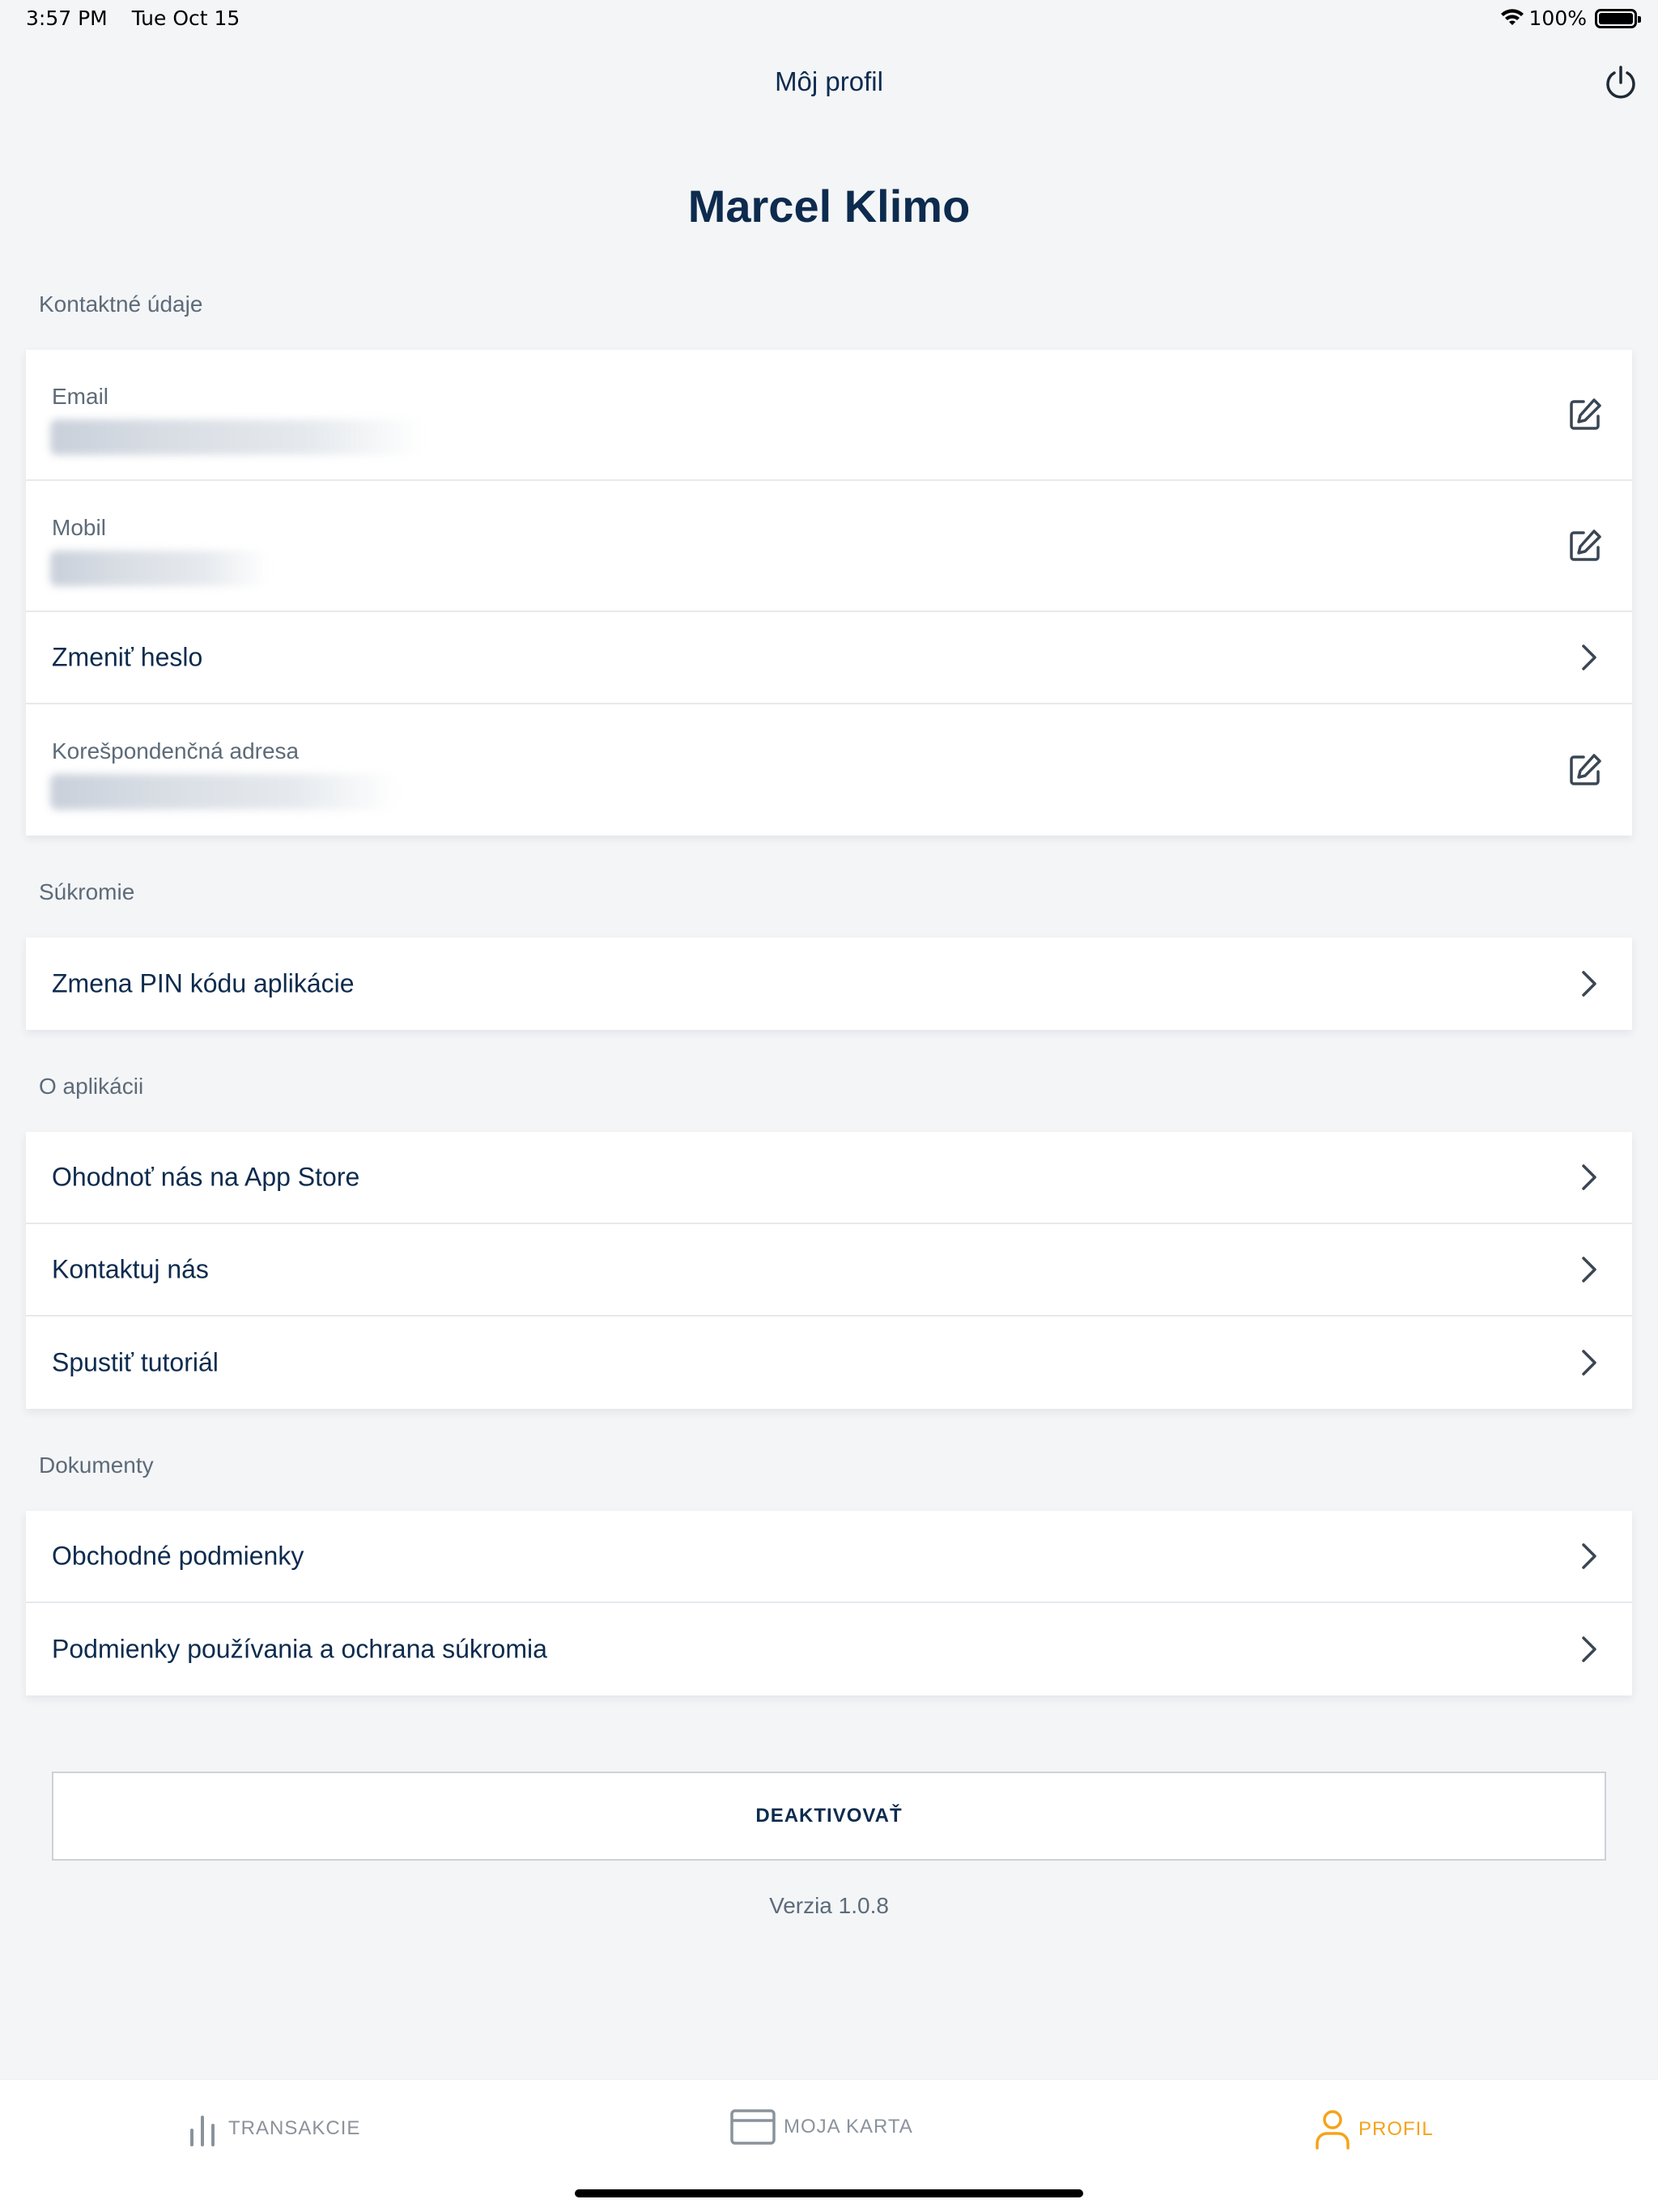 The image size is (1658, 2212). Describe the element at coordinates (121, 304) in the screenshot. I see `section-label-contact: Kontaktné údaje` at that location.